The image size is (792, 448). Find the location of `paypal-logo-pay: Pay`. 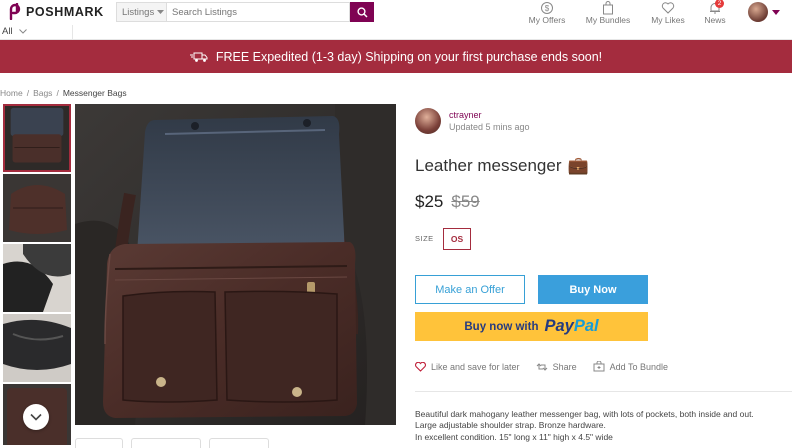

paypal-logo-pay: Pay is located at coordinates (559, 326).